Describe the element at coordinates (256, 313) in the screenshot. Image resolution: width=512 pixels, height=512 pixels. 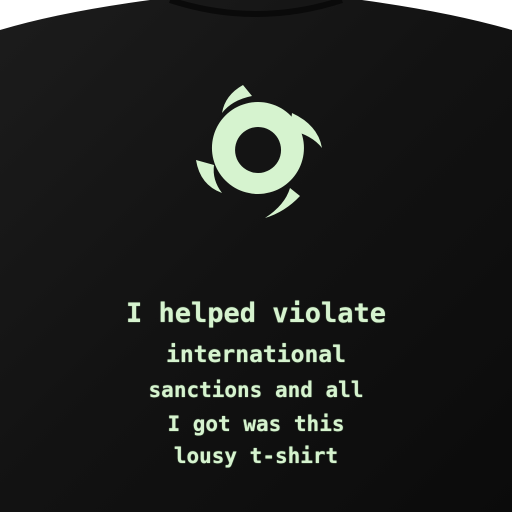
I see `slogan-line-1: I helped violate` at that location.